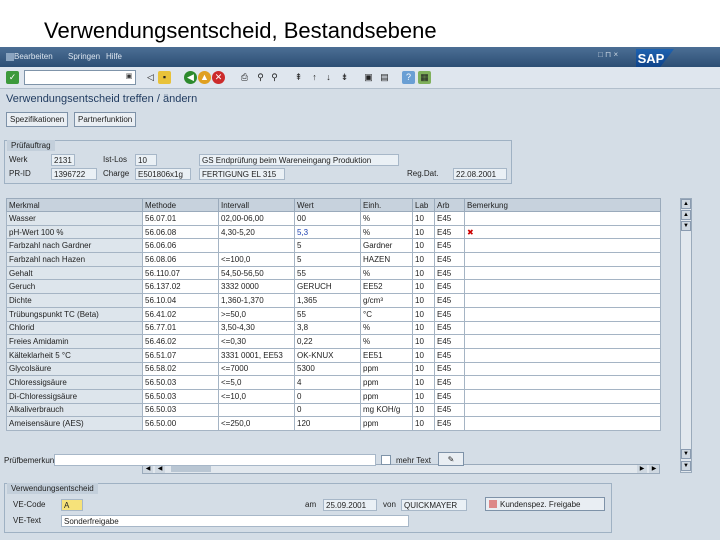 The image size is (720, 540). Describe the element at coordinates (12, 77) in the screenshot. I see `enter-icon: ✓` at that location.